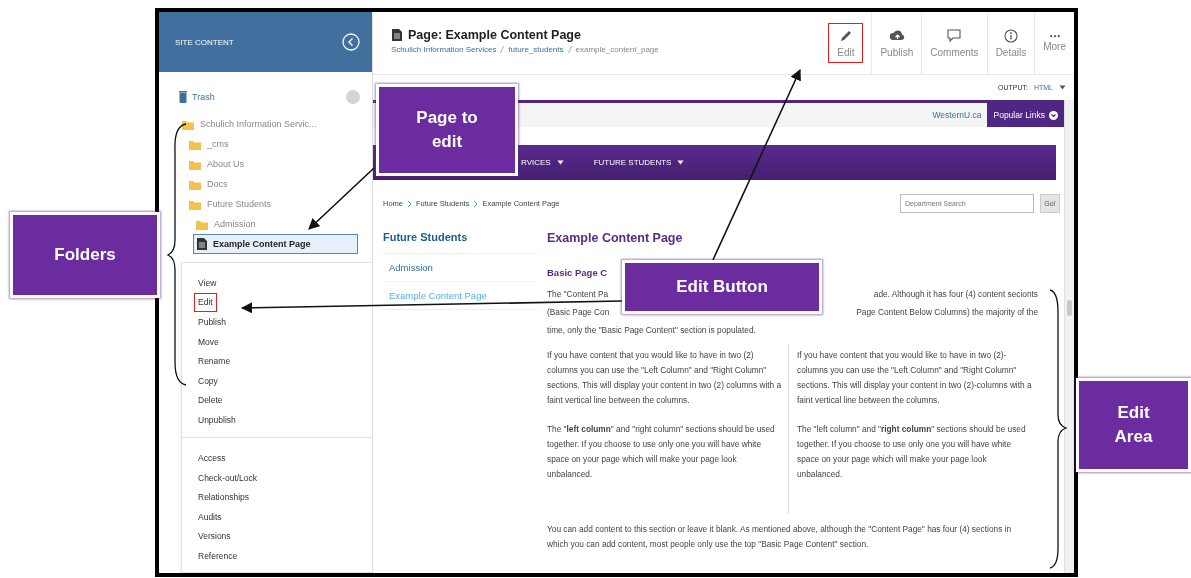 This screenshot has width=1191, height=578. I want to click on nav-item: FUTURE STUDENTS, so click(639, 162).